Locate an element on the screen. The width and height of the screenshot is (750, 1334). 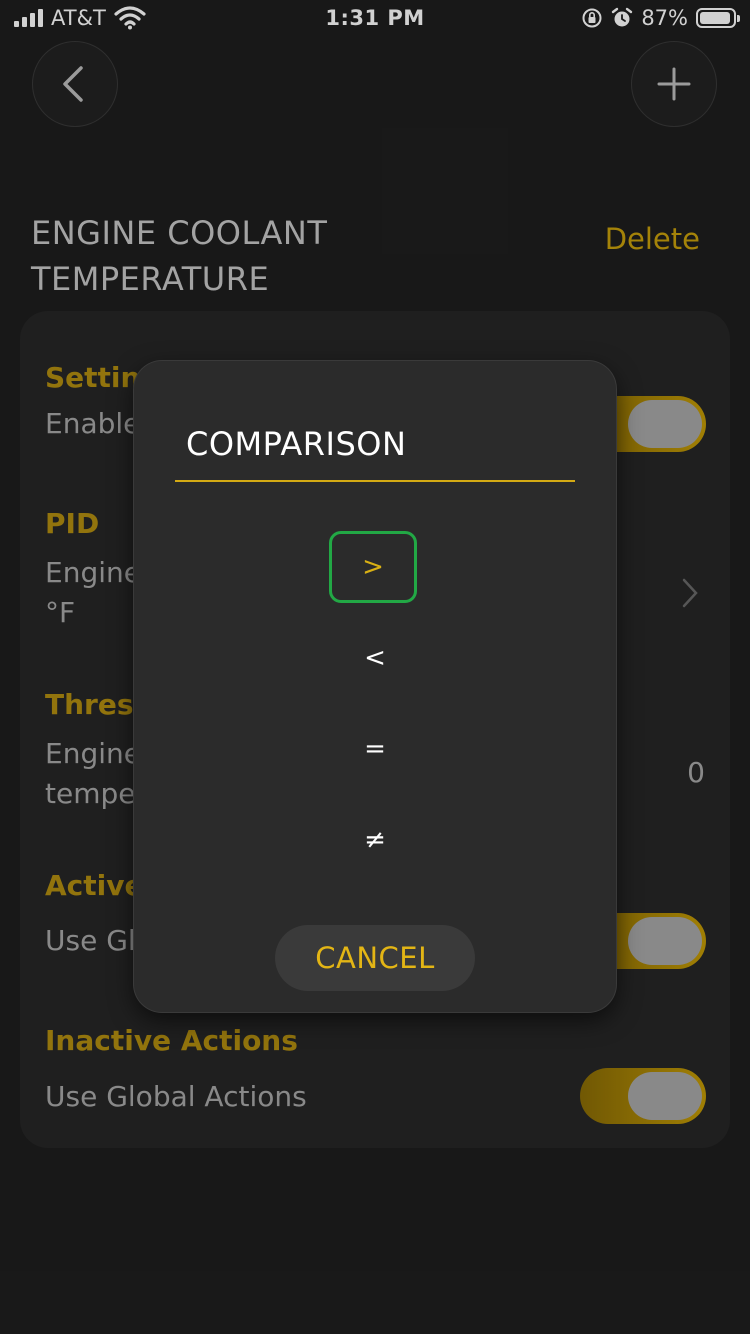
dialog-title-underline is located at coordinates (375, 481).